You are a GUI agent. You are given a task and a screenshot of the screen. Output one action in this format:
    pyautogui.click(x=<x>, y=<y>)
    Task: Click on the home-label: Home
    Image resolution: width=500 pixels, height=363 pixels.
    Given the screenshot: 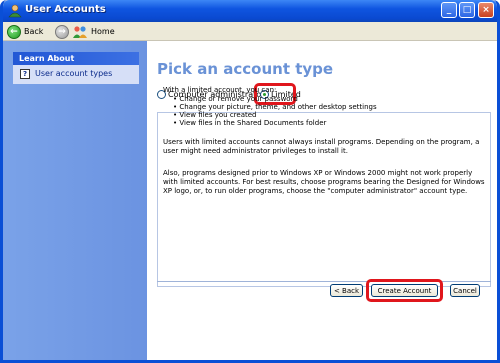 What is the action you would take?
    pyautogui.click(x=103, y=31)
    